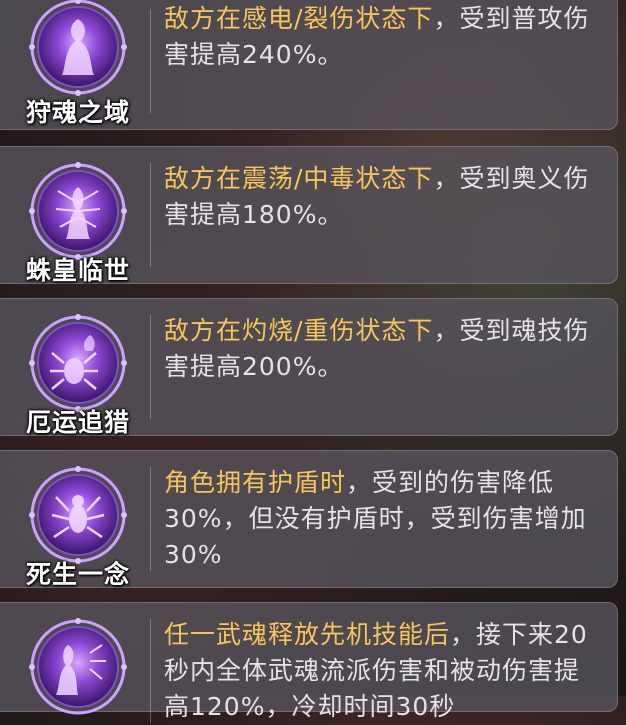  What do you see at coordinates (384, 37) in the screenshot?
I see `skill-description: 敌方在感电/裂伤状态下，受到普攻伤害提高240%。` at bounding box center [384, 37].